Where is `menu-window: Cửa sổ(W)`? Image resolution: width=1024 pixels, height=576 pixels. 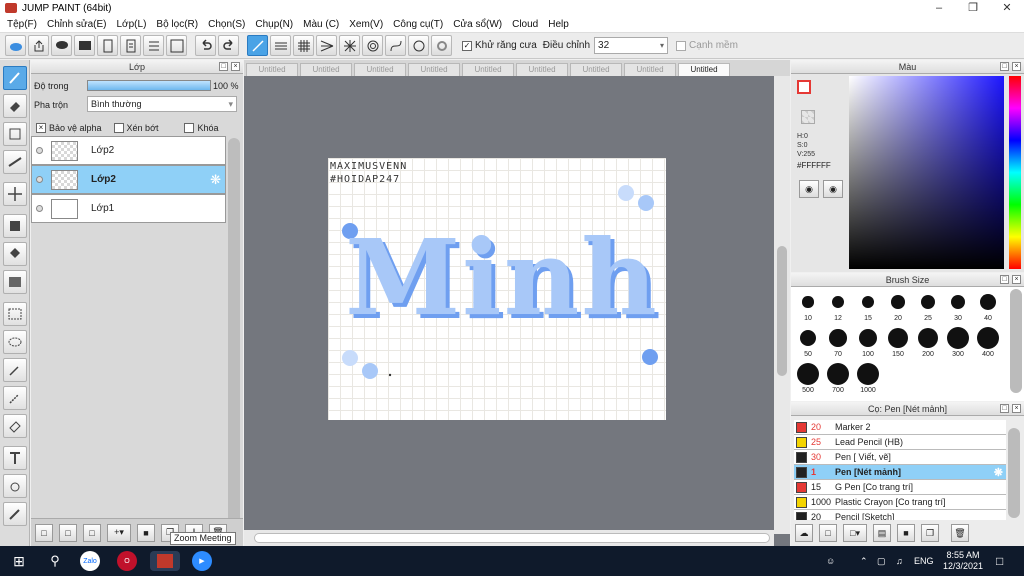
menu-window: Cửa sổ(W) is located at coordinates (479, 24).